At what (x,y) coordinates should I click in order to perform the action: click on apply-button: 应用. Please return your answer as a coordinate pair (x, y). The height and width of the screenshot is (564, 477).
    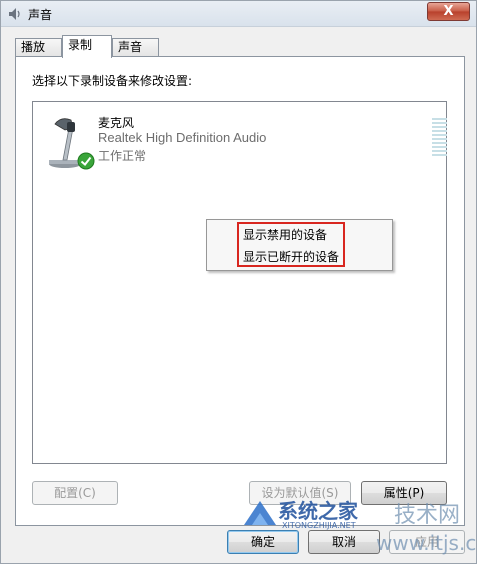
    Looking at the image, I should click on (427, 542).